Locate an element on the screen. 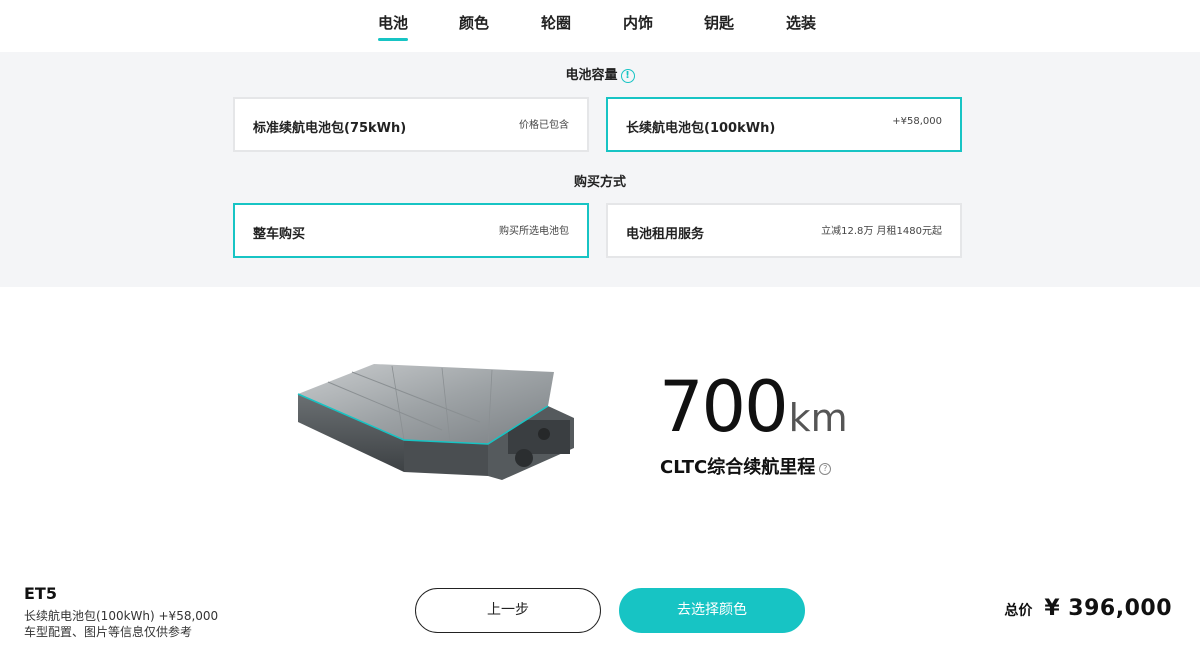 The height and width of the screenshot is (652, 1200). range-label: CLTC综合续航里程? is located at coordinates (746, 466).